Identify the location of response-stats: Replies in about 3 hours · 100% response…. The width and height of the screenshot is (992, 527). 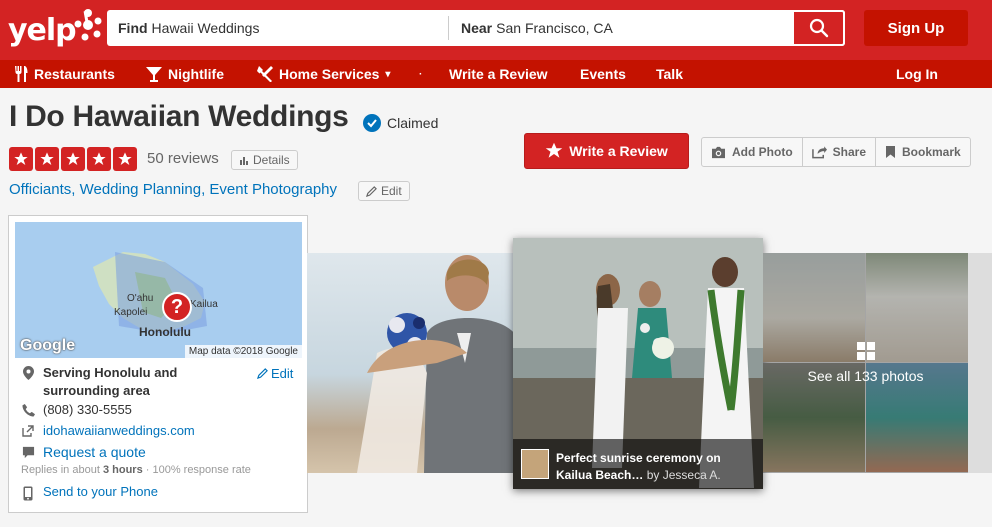
(136, 470).